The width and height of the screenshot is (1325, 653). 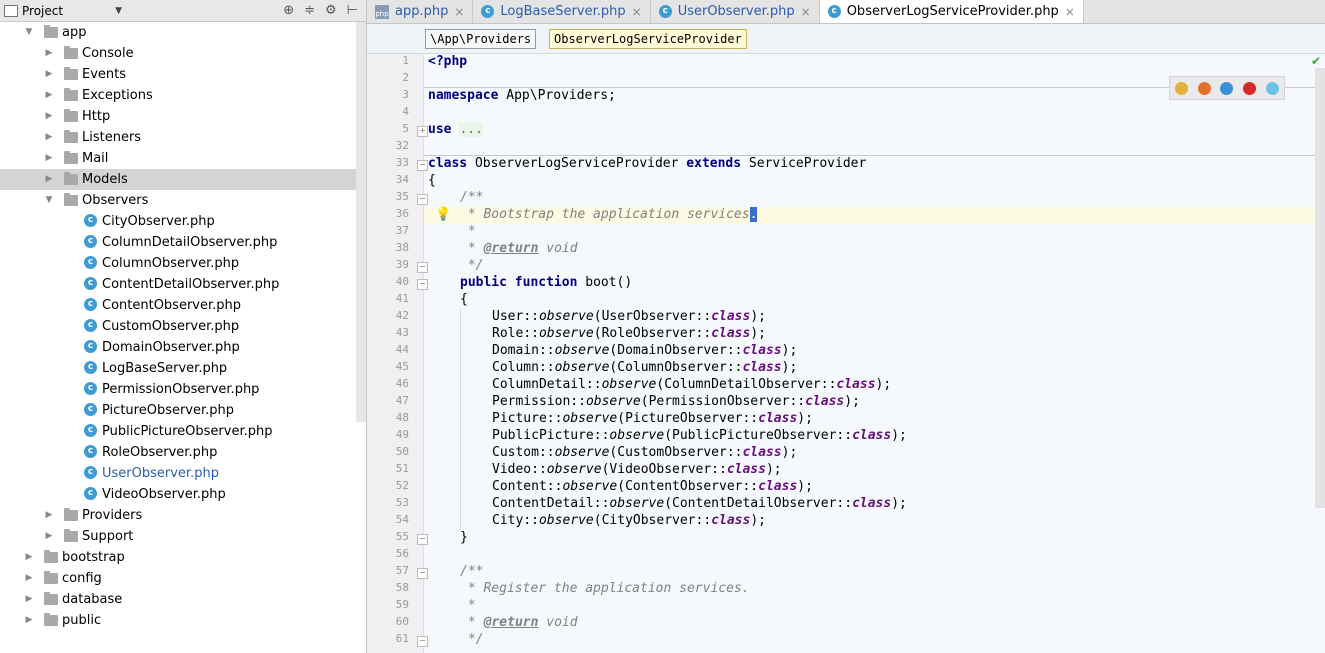 What do you see at coordinates (178, 95) in the screenshot?
I see `tree-folder: ▶ Exceptions` at bounding box center [178, 95].